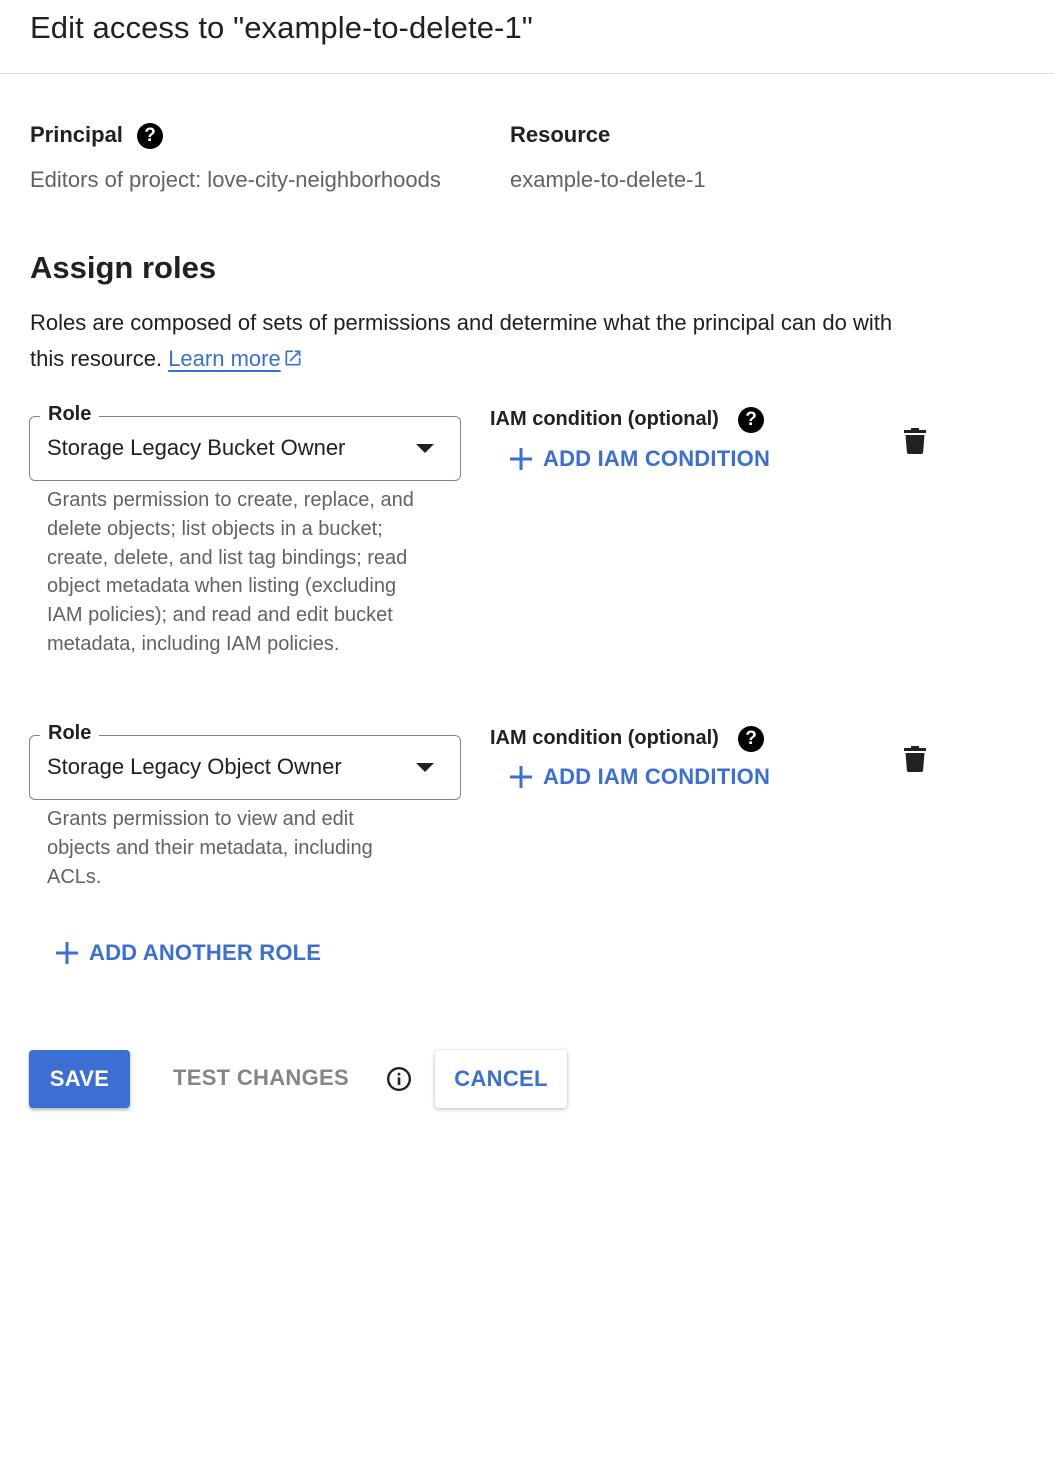 The width and height of the screenshot is (1054, 1484). What do you see at coordinates (194, 766) in the screenshot?
I see `role-select-value: Storage Legacy Object Owner` at bounding box center [194, 766].